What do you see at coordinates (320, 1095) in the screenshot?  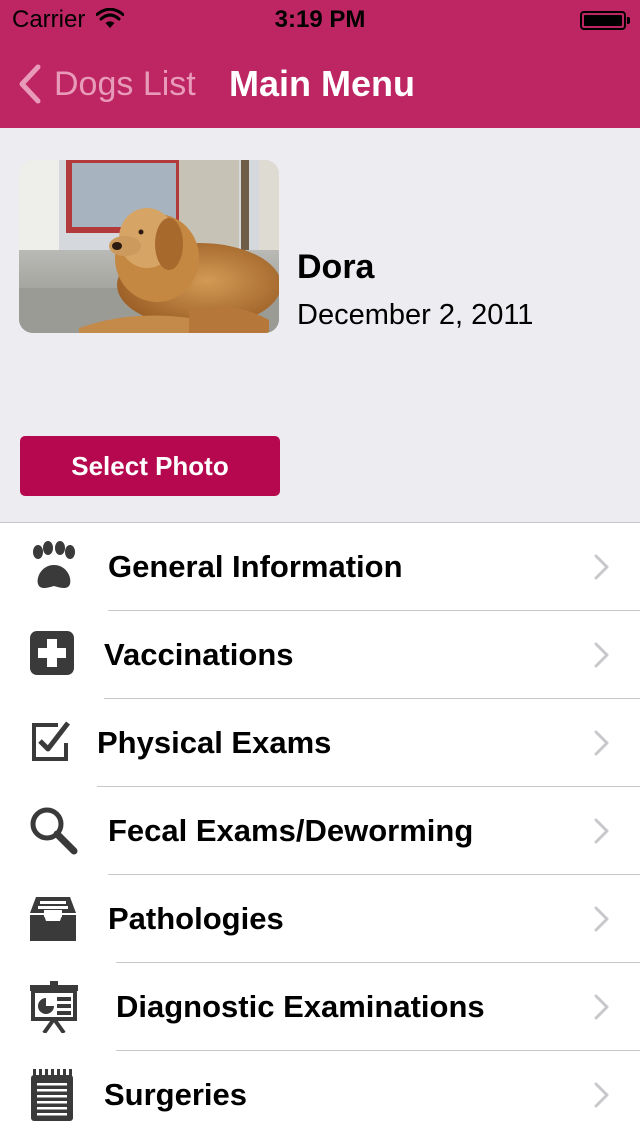 I see `menu-item-surgeries: Surgeries` at bounding box center [320, 1095].